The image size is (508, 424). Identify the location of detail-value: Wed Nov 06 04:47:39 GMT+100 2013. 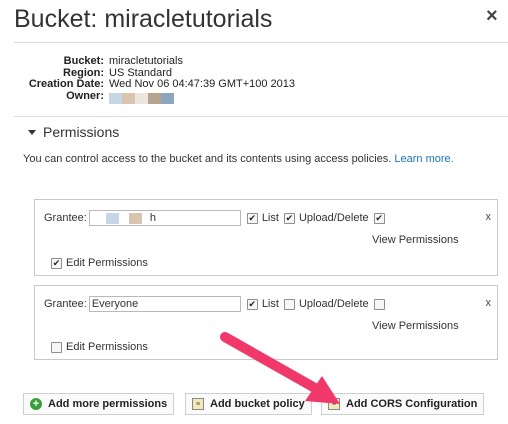
(202, 84).